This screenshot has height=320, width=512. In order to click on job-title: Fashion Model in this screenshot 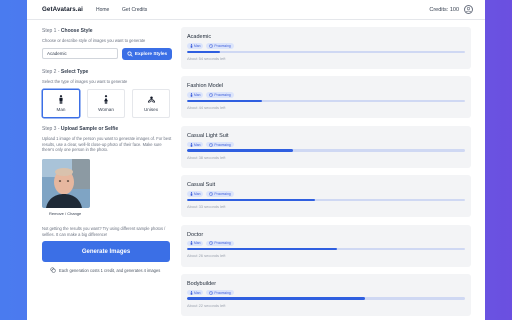, I will do `click(205, 86)`.